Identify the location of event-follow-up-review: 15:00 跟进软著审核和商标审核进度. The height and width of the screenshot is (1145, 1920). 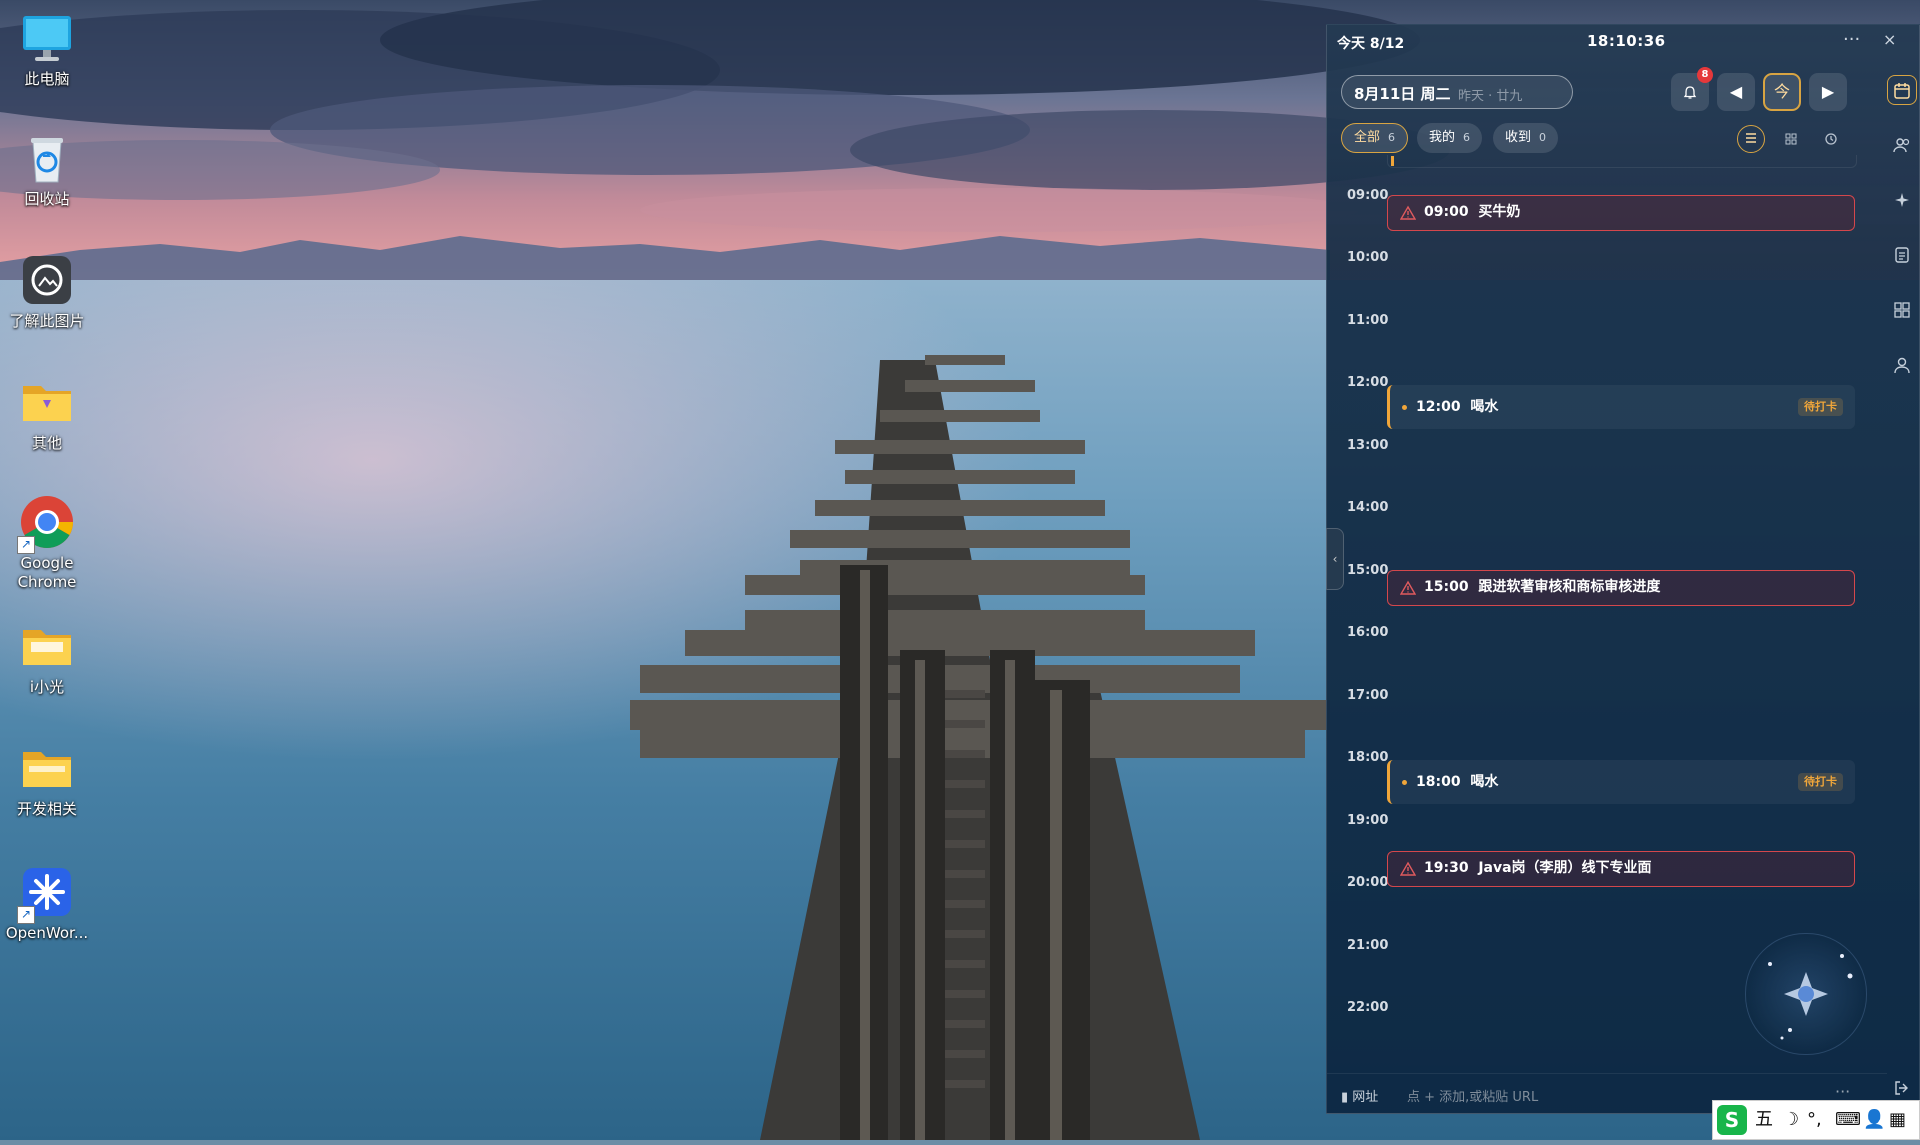
(1621, 588).